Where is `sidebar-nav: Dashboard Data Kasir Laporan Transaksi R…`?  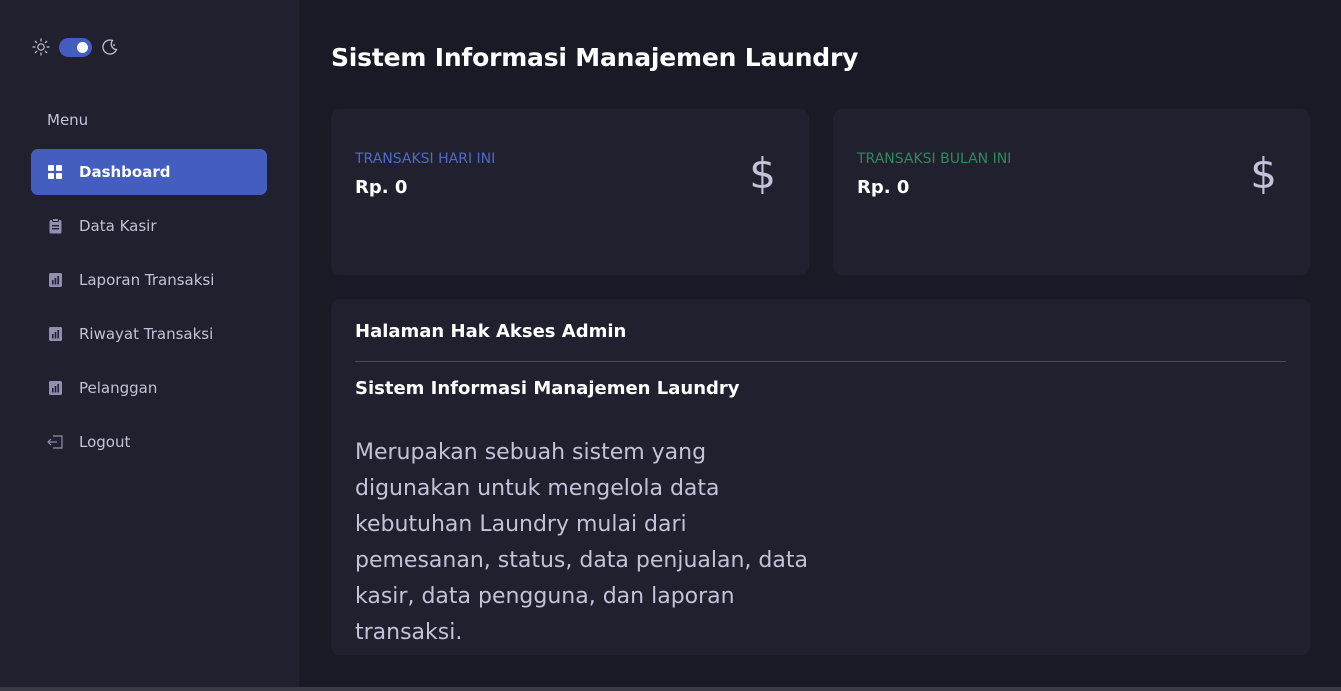 sidebar-nav: Dashboard Data Kasir Laporan Transaksi R… is located at coordinates (149, 311).